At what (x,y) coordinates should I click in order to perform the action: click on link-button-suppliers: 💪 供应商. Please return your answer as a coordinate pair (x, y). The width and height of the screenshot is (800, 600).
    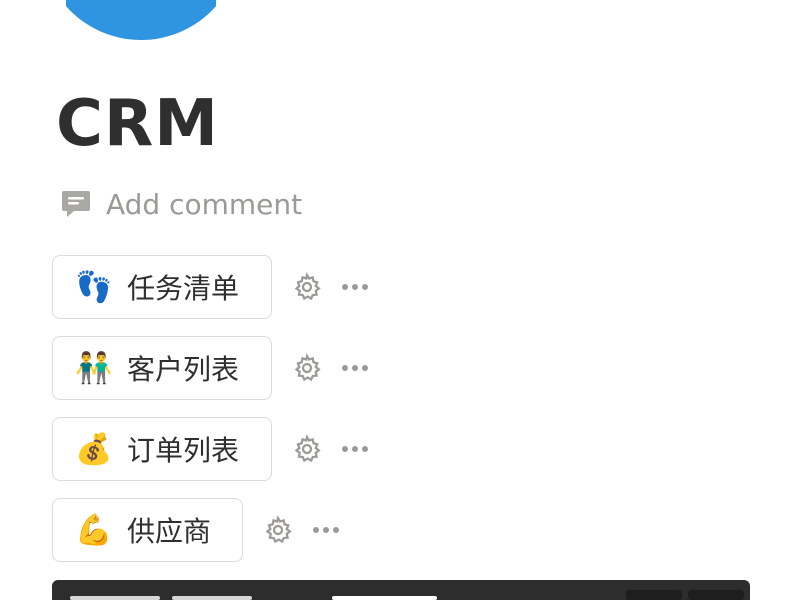
    Looking at the image, I should click on (147, 530).